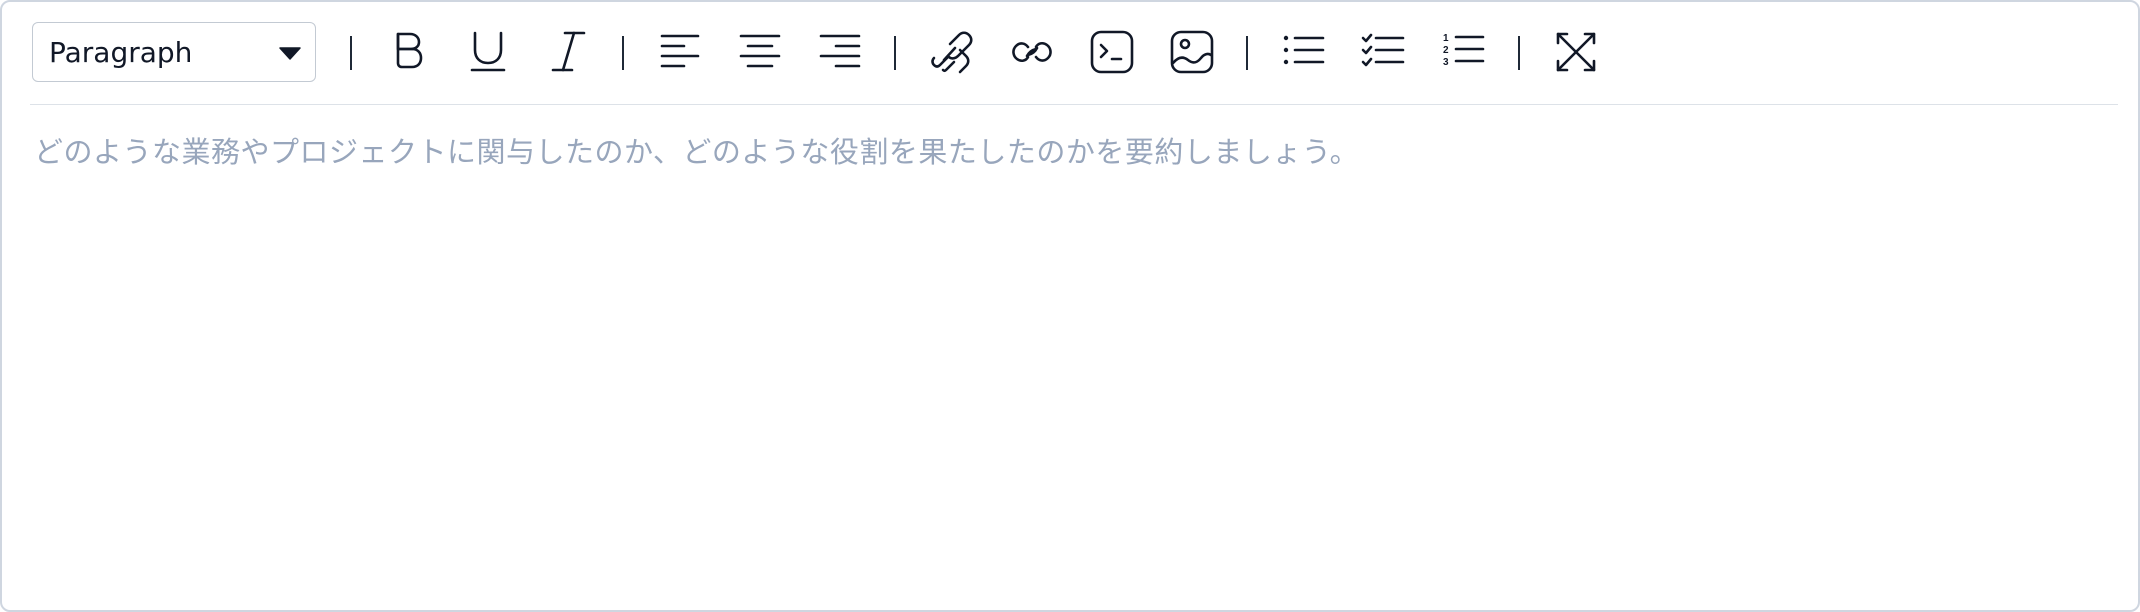  I want to click on underline-icon, so click(488, 51).